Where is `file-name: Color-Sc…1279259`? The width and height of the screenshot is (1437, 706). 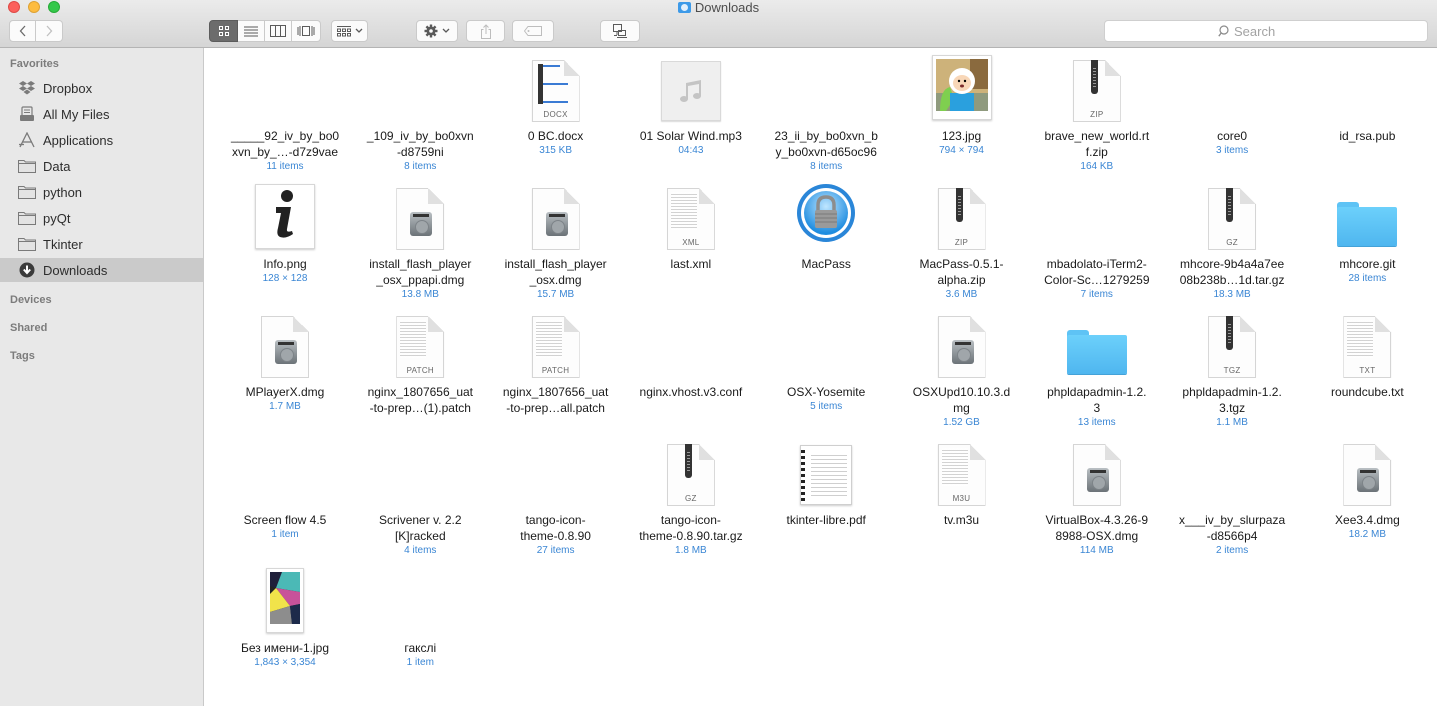 file-name: Color-Sc…1279259 is located at coordinates (1097, 280).